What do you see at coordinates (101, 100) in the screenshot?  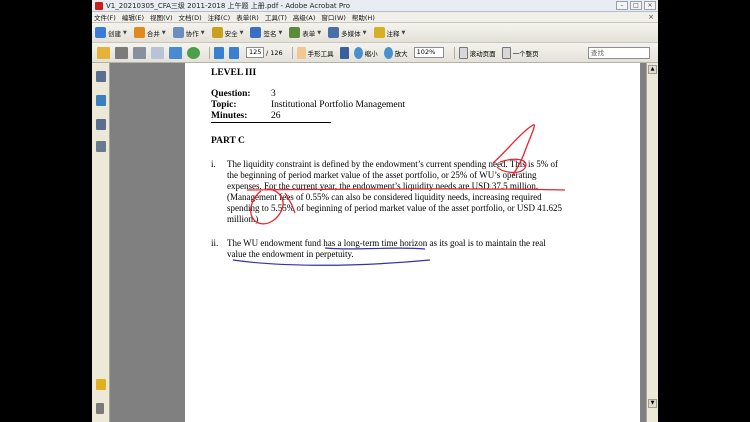 I see `bookmarks-icon` at bounding box center [101, 100].